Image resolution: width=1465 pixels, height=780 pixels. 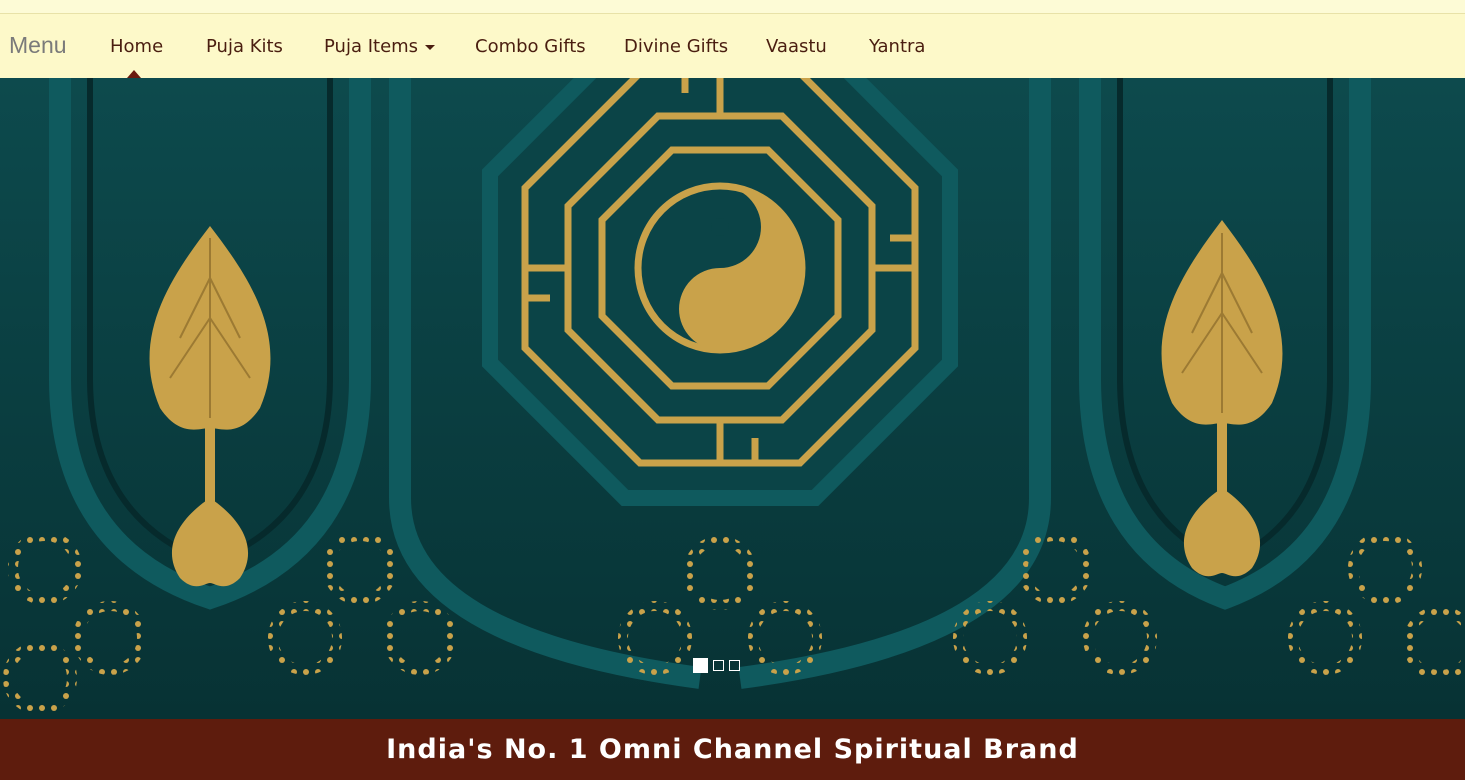 I want to click on nav-item-label: Home, so click(x=137, y=46).